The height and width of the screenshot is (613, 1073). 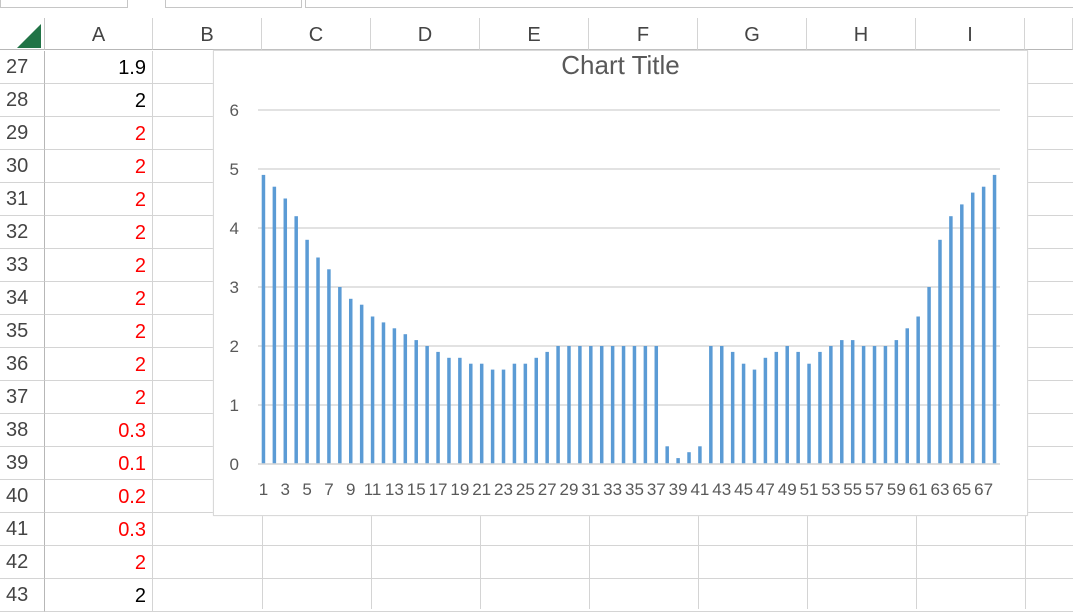 What do you see at coordinates (22, 265) in the screenshot?
I see `row-header: 33` at bounding box center [22, 265].